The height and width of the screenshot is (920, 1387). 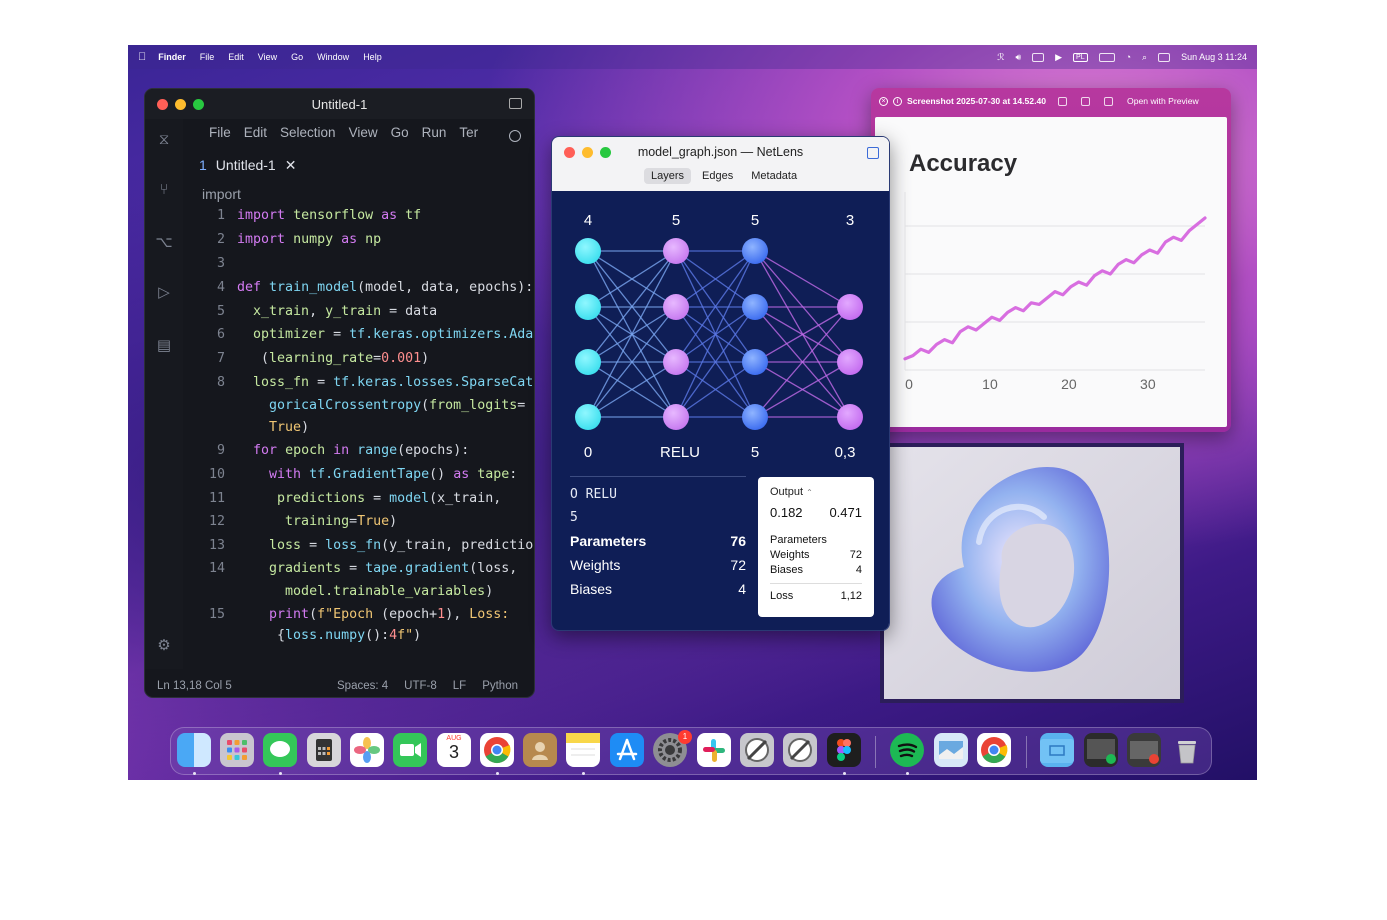 What do you see at coordinates (883, 101) in the screenshot?
I see `close-icon: ×` at bounding box center [883, 101].